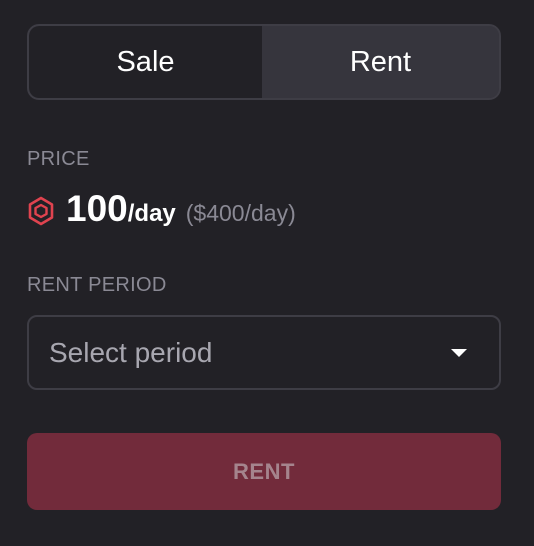 The height and width of the screenshot is (546, 534). I want to click on tab-rent: Rent, so click(380, 62).